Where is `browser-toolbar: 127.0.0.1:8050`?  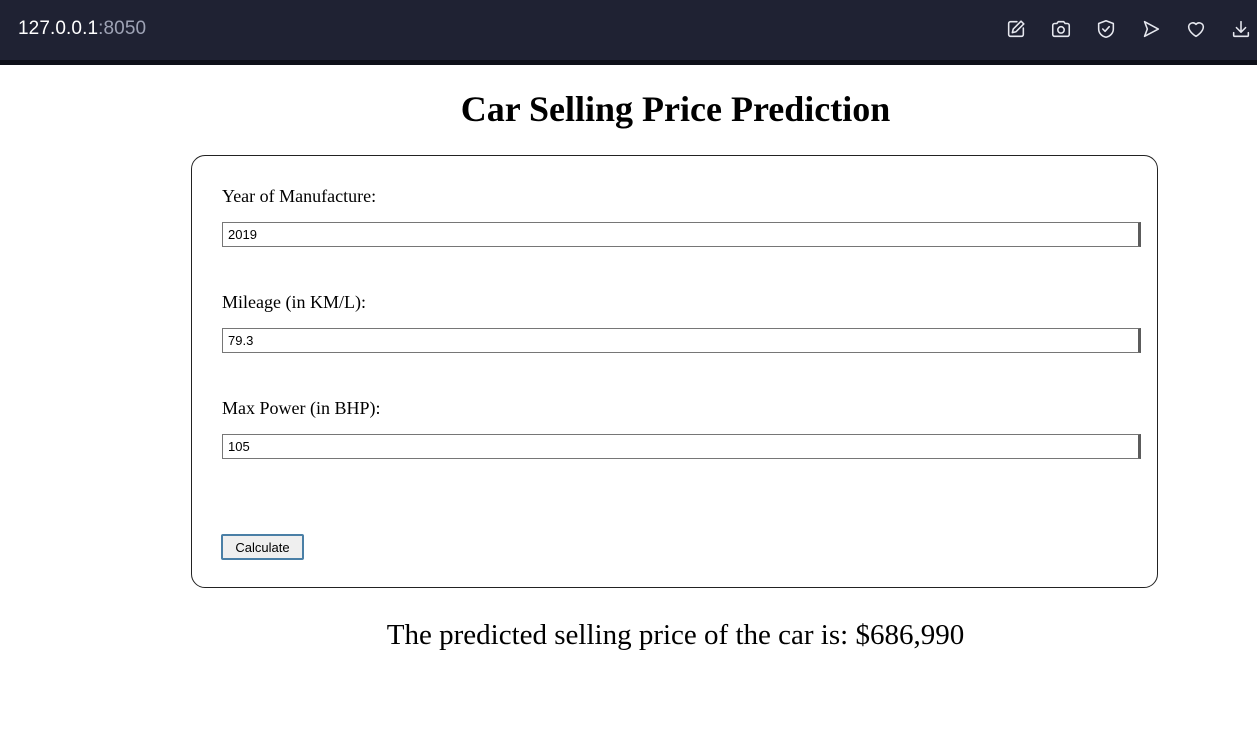
browser-toolbar: 127.0.0.1:8050 is located at coordinates (628, 32).